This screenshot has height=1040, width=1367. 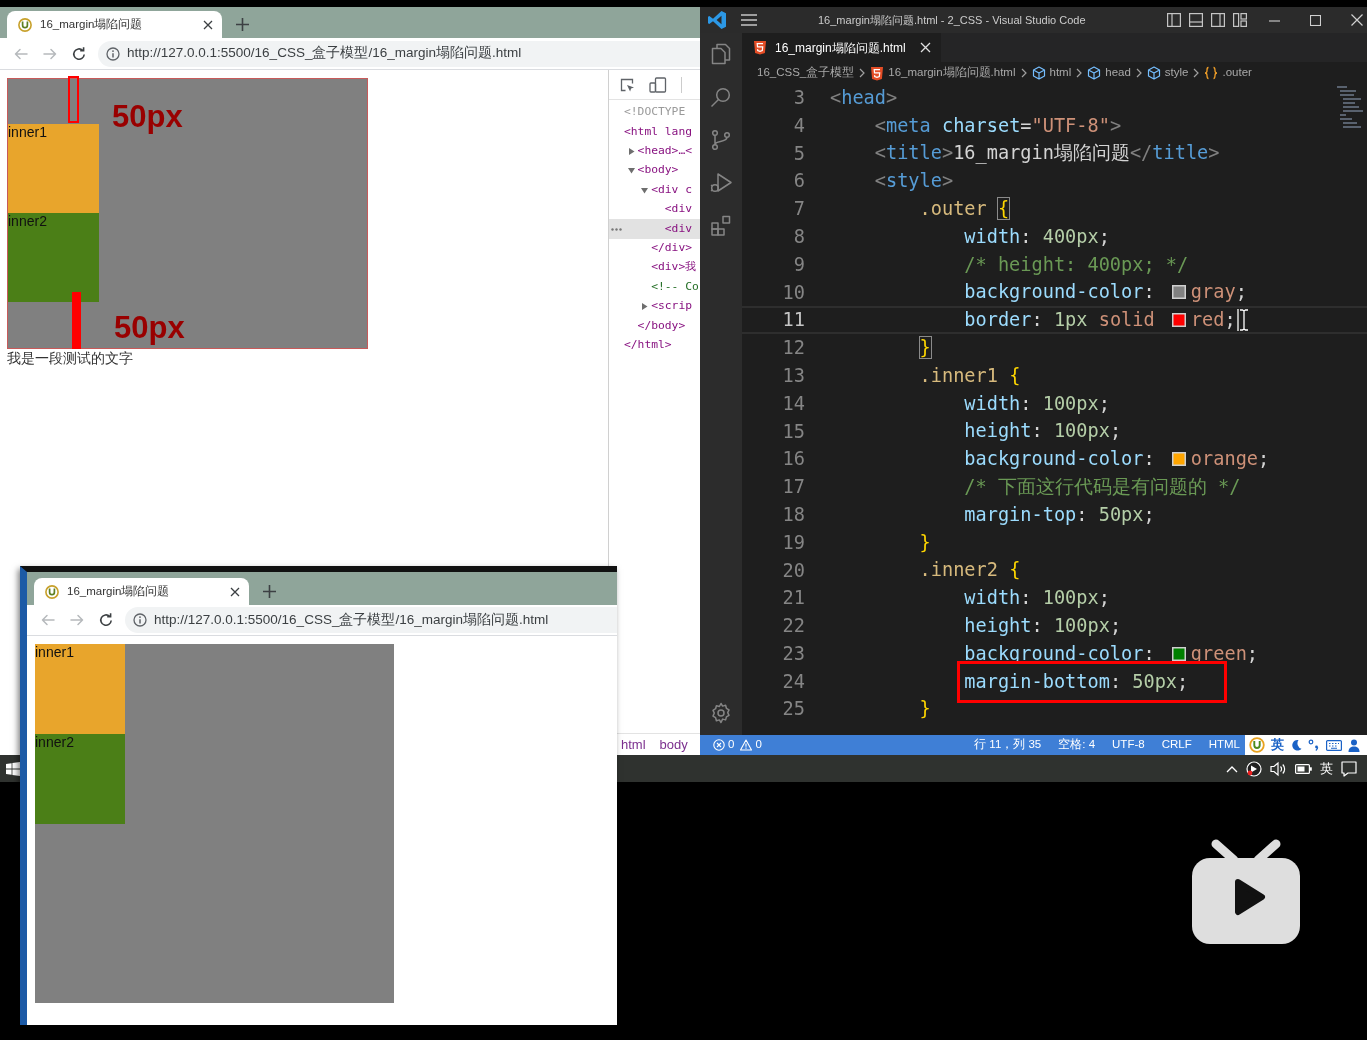 What do you see at coordinates (673, 744) in the screenshot?
I see `breadcrumb-item: body` at bounding box center [673, 744].